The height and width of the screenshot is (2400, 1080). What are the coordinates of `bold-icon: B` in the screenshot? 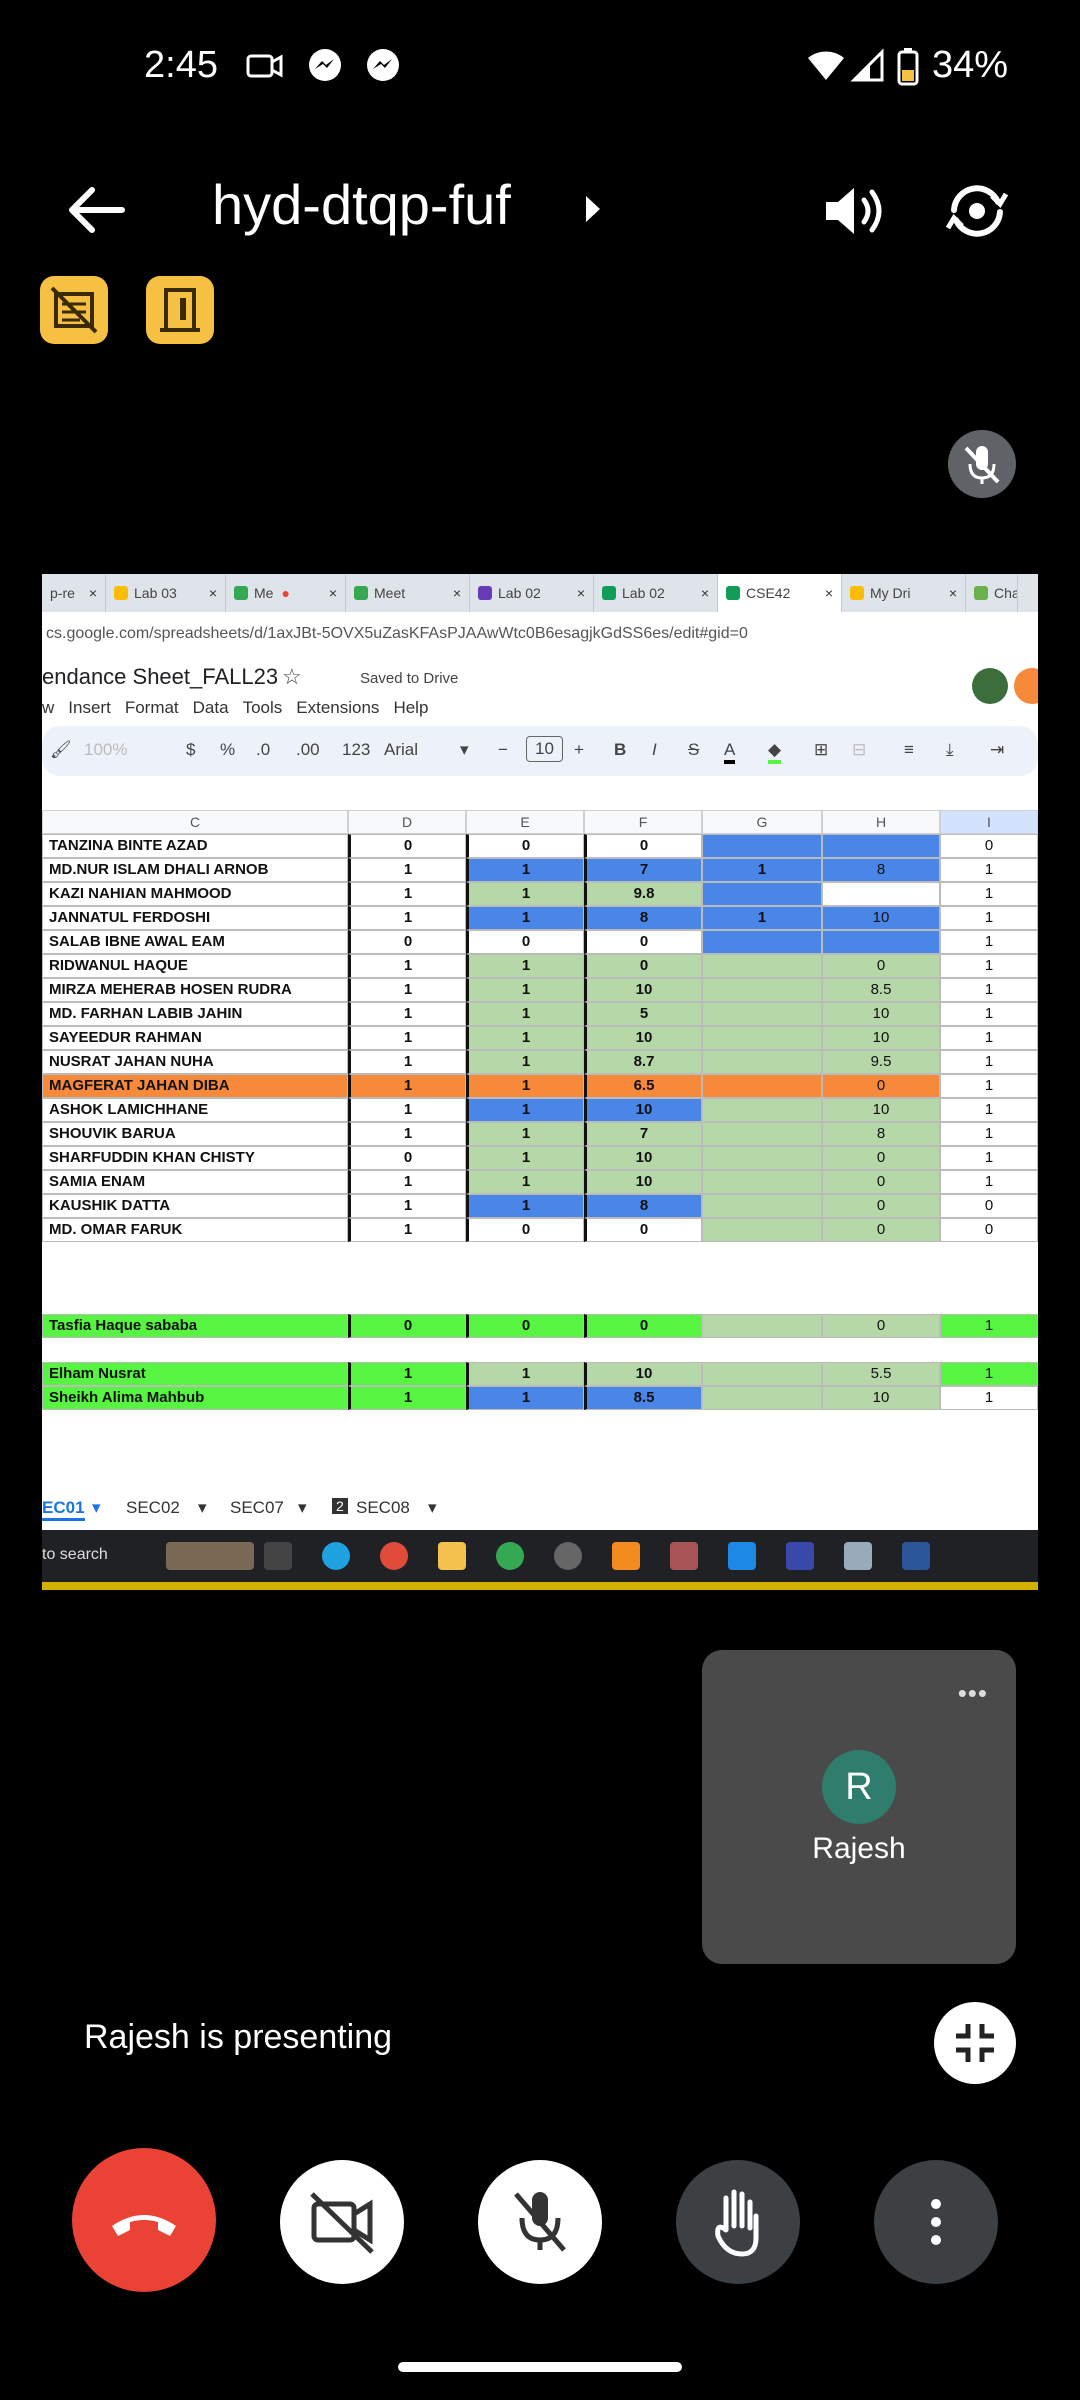 It's located at (620, 750).